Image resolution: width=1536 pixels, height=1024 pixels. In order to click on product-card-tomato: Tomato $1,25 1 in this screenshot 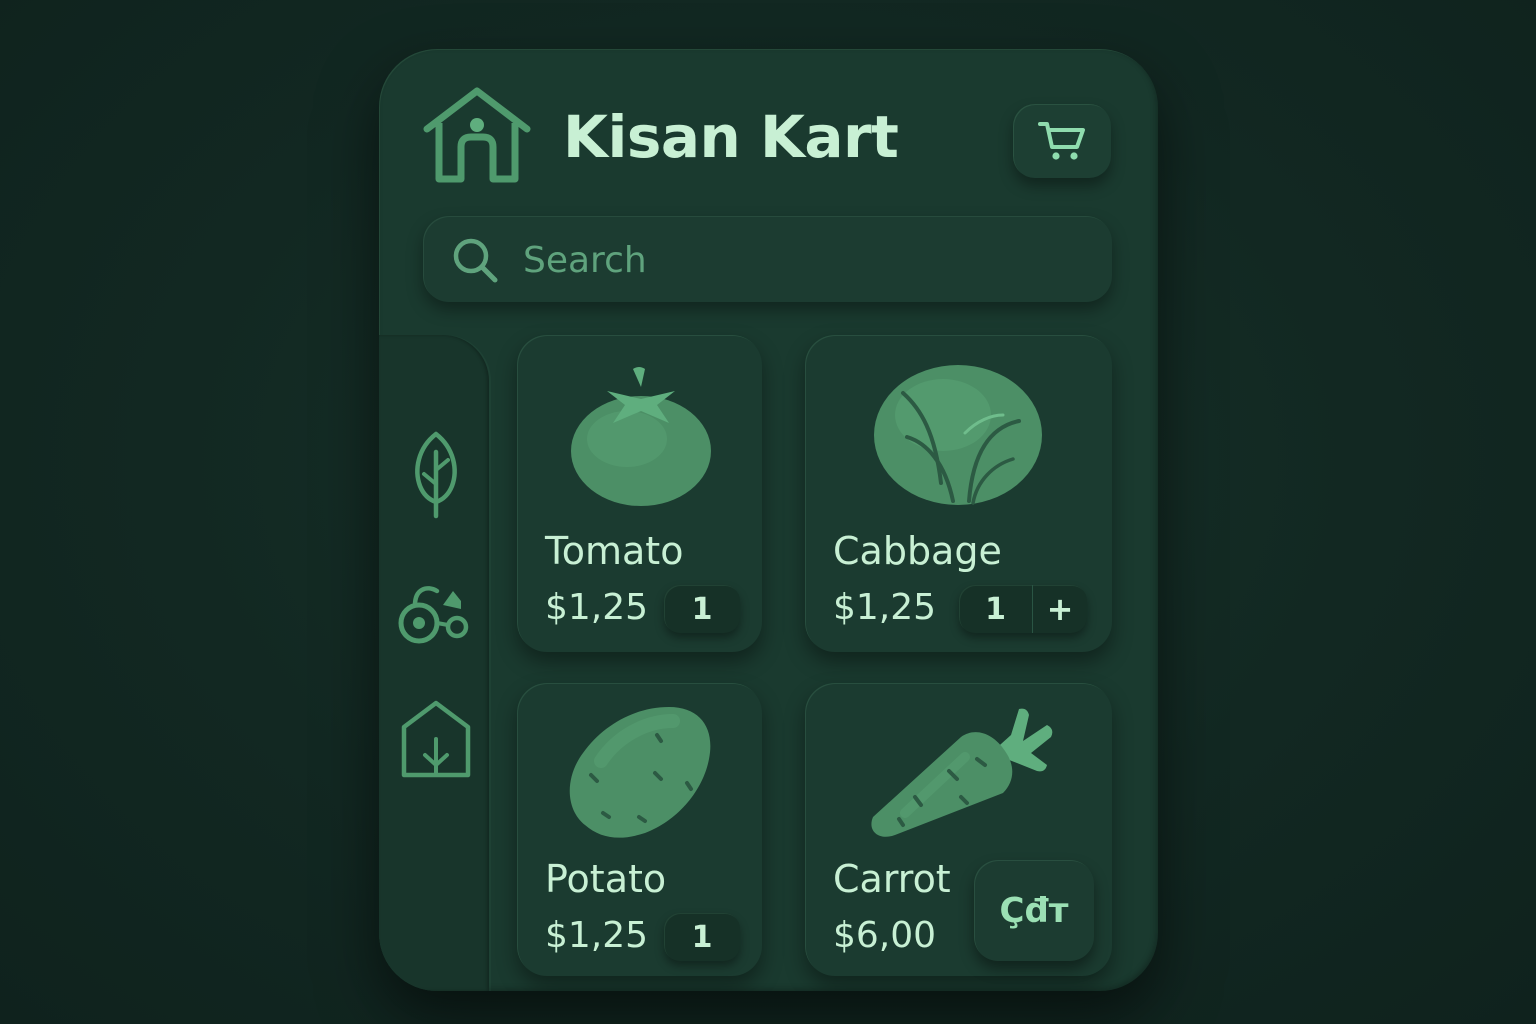, I will do `click(639, 493)`.